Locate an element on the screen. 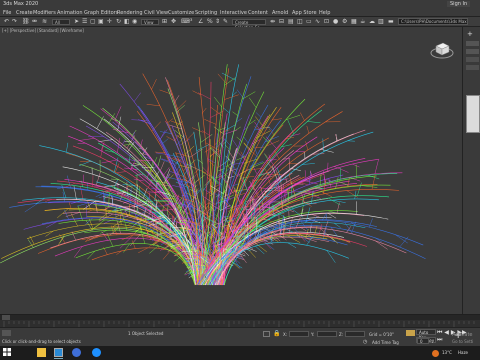  rotate-icon: ↻ is located at coordinates (118, 22).